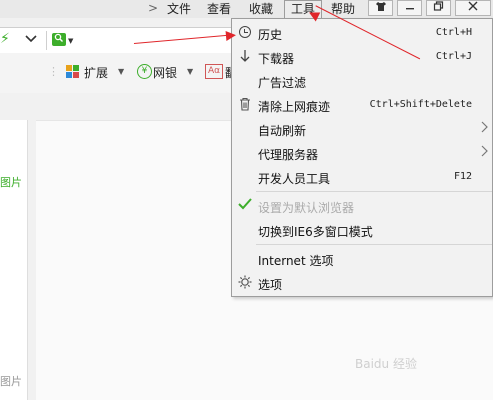 The height and width of the screenshot is (400, 493). What do you see at coordinates (362, 129) in the screenshot?
I see `menu-item-auto-refresh: 自动刷新` at bounding box center [362, 129].